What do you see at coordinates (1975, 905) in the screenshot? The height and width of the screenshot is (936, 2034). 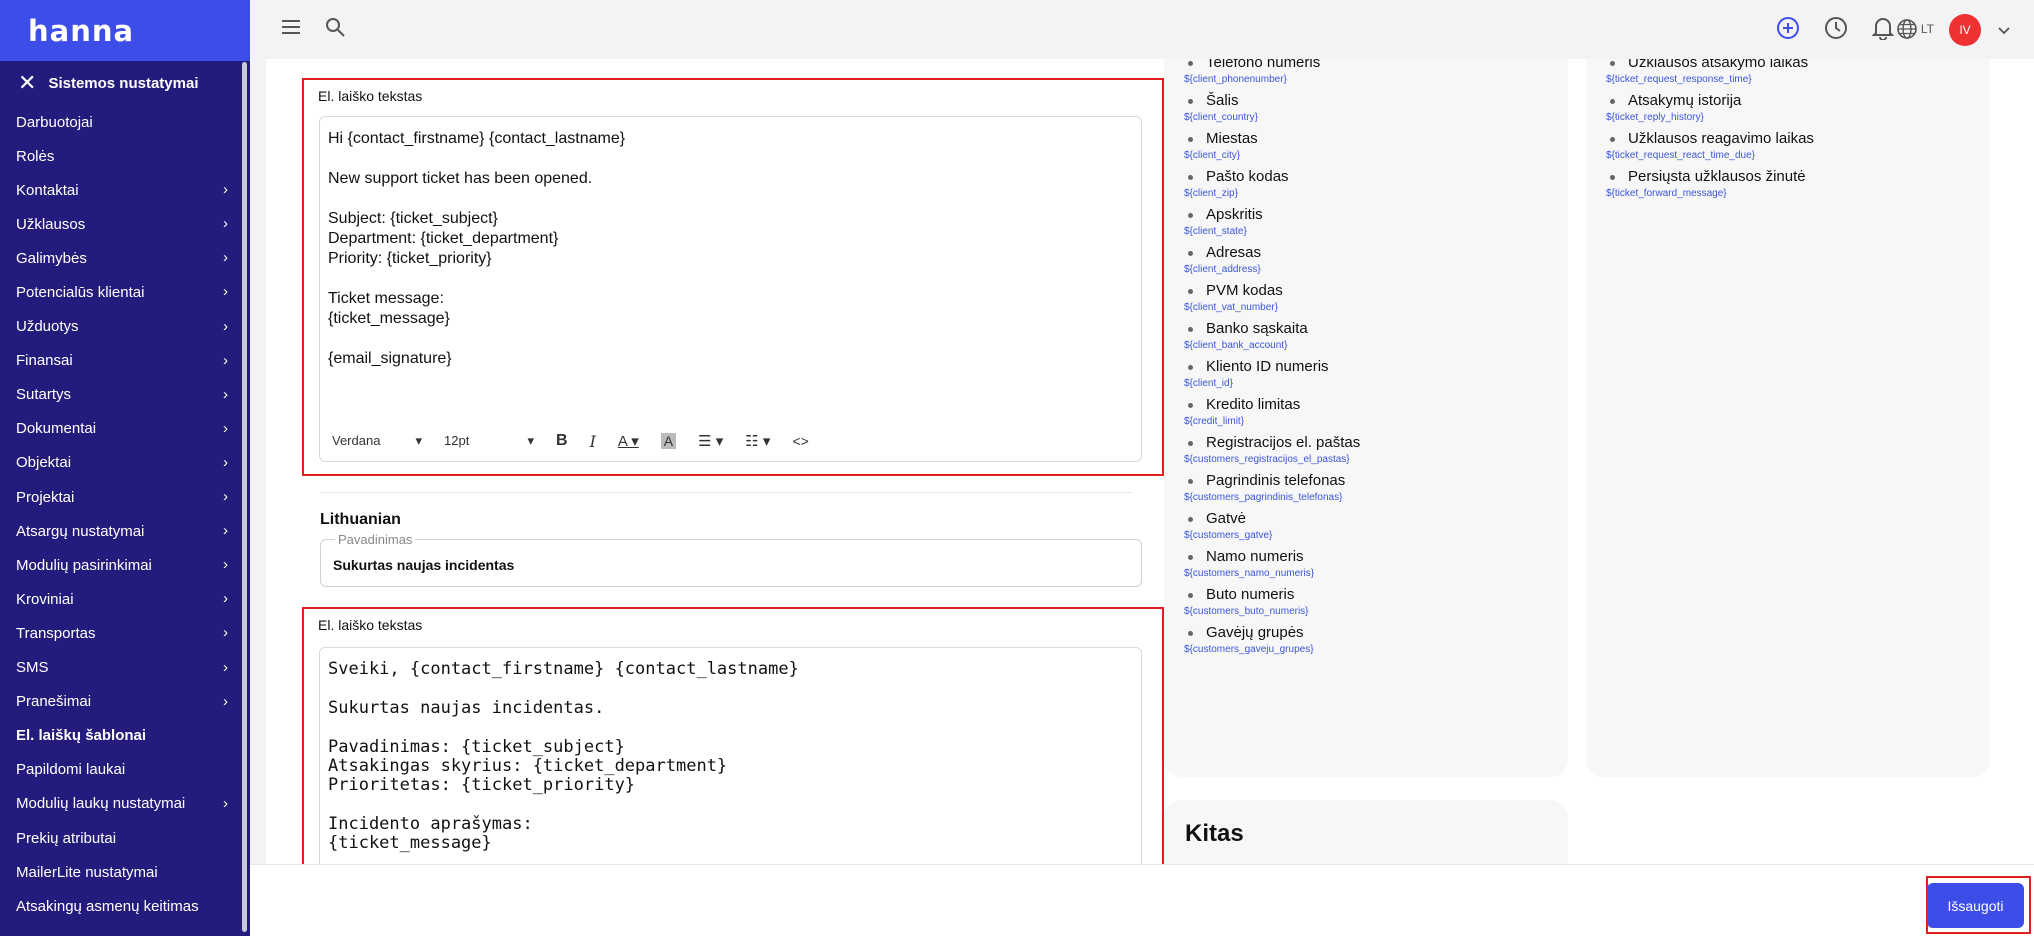 I see `save-button: Išsaugoti` at bounding box center [1975, 905].